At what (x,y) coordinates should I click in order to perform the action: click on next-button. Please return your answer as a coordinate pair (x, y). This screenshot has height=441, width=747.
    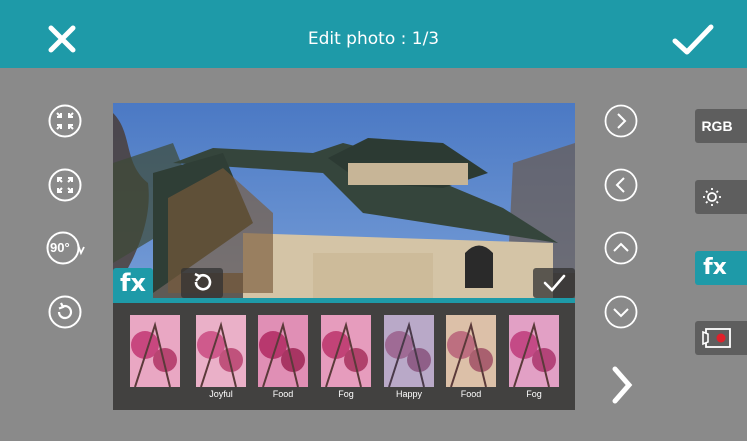
    Looking at the image, I should click on (621, 121).